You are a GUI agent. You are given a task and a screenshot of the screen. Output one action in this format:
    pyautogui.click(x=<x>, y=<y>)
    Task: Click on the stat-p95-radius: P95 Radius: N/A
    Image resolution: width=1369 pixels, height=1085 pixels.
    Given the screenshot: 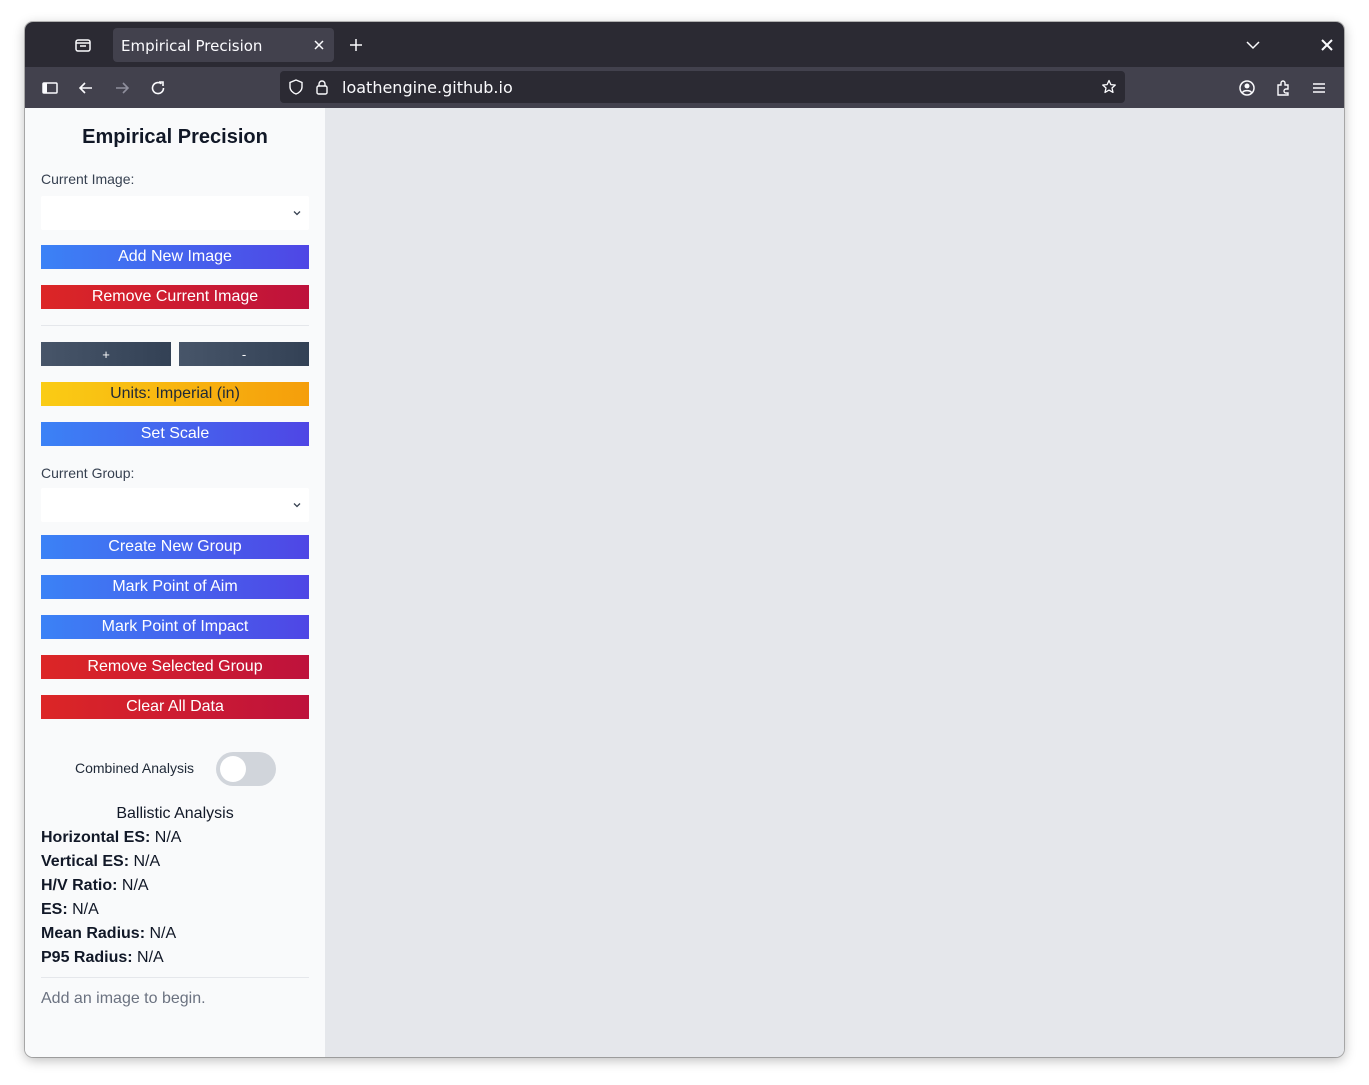 What is the action you would take?
    pyautogui.click(x=102, y=958)
    